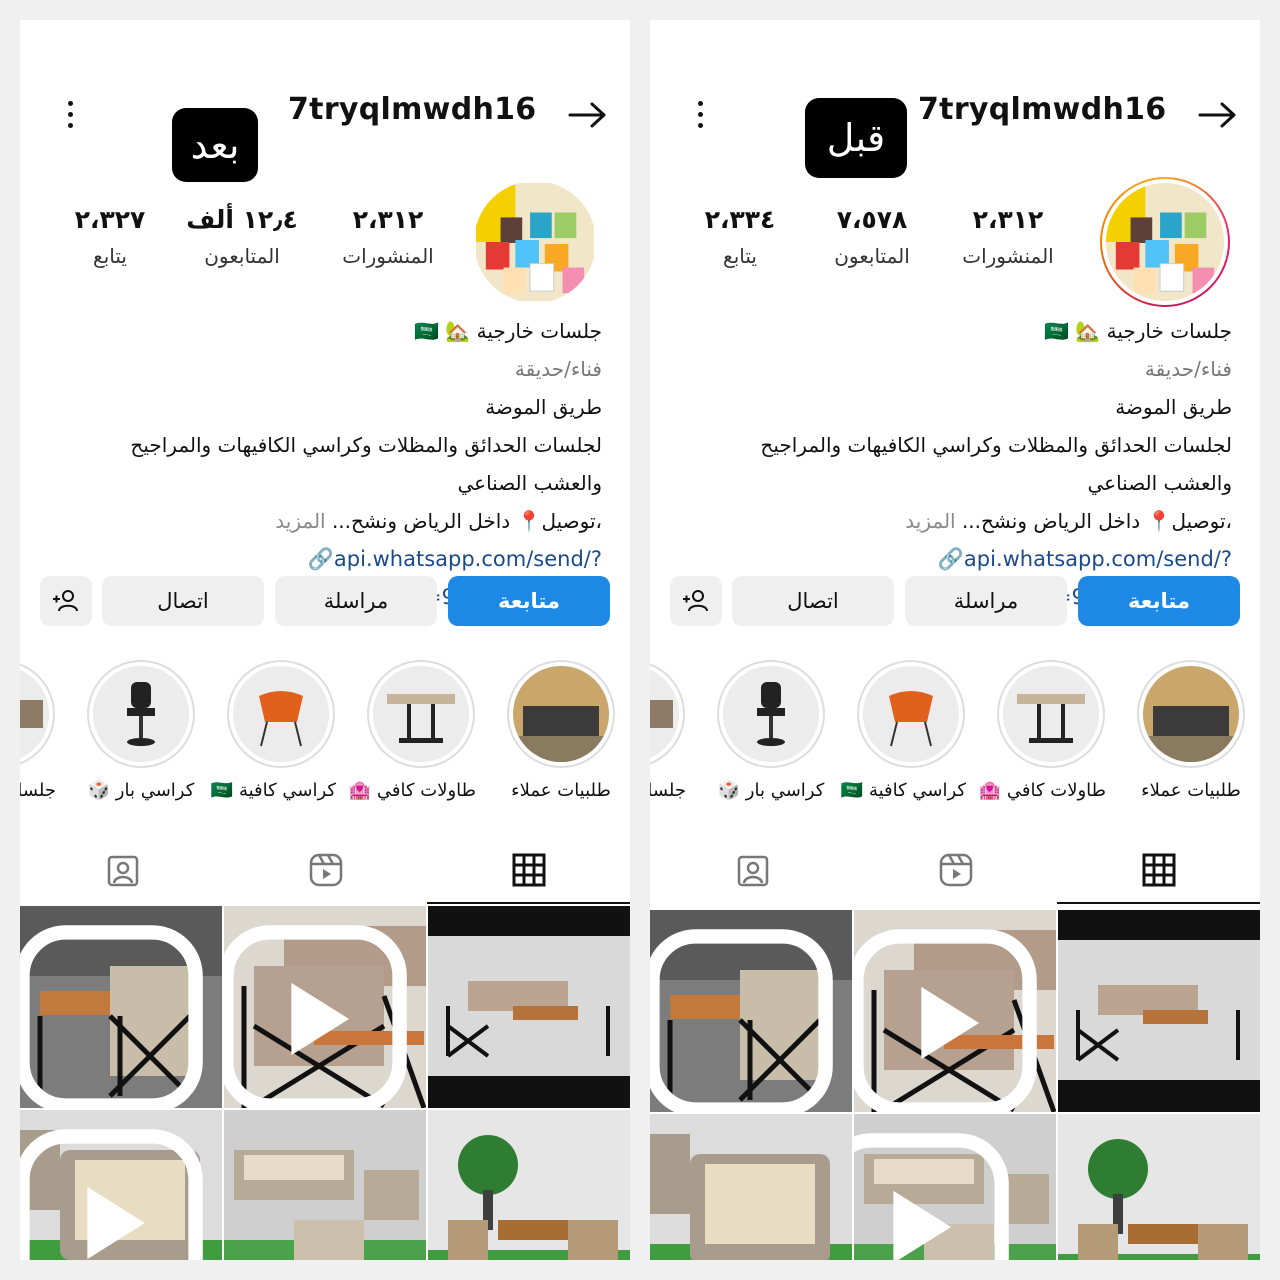  I want to click on posts-count: ٢،٣١٢, so click(1008, 219).